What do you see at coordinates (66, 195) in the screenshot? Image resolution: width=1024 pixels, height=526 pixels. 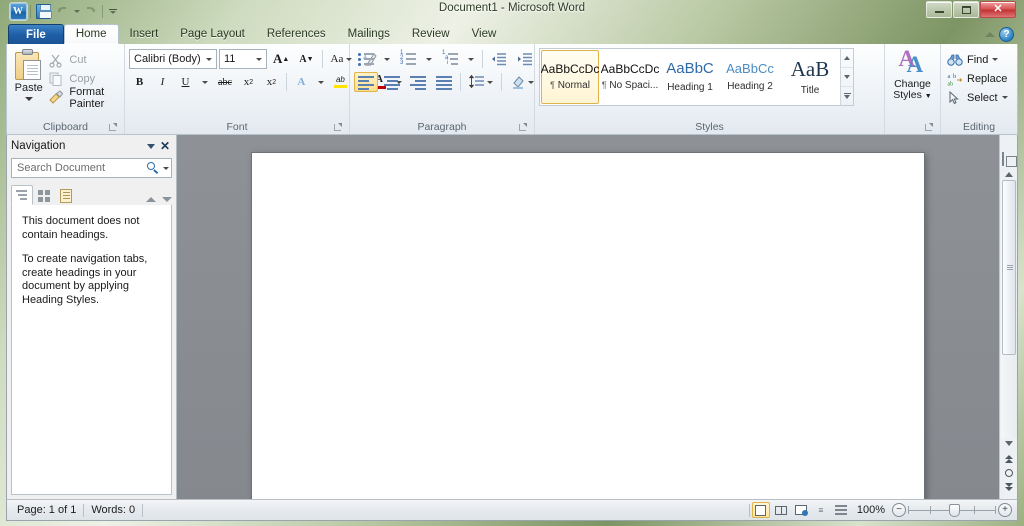 I see `browse-results-tab` at bounding box center [66, 195].